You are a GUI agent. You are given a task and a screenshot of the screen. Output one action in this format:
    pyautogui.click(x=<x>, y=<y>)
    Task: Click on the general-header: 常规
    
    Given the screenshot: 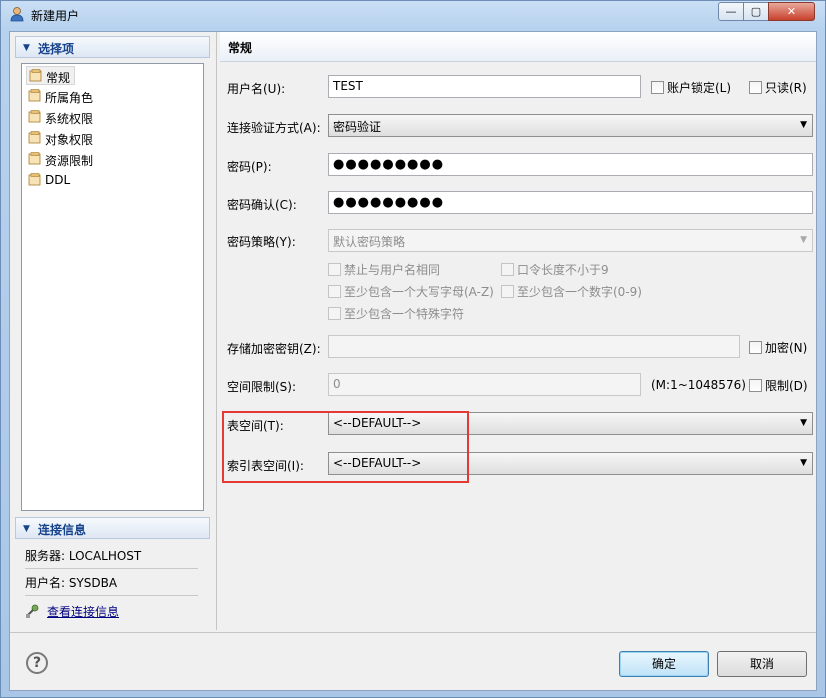 What is the action you would take?
    pyautogui.click(x=518, y=47)
    